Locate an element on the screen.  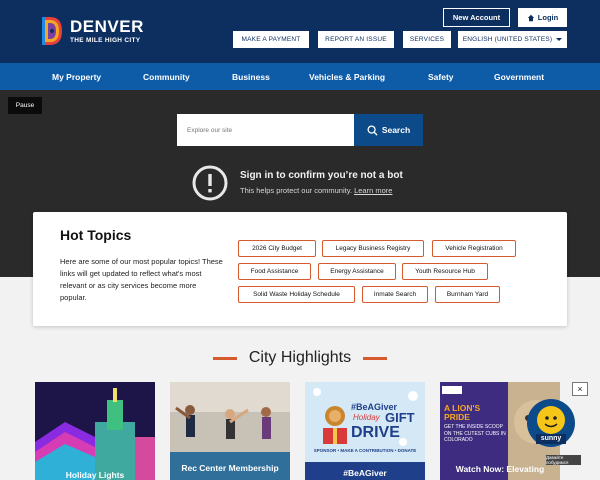
highlight-tile-holiday-lights: Holiday Lights is located at coordinates (95, 431).